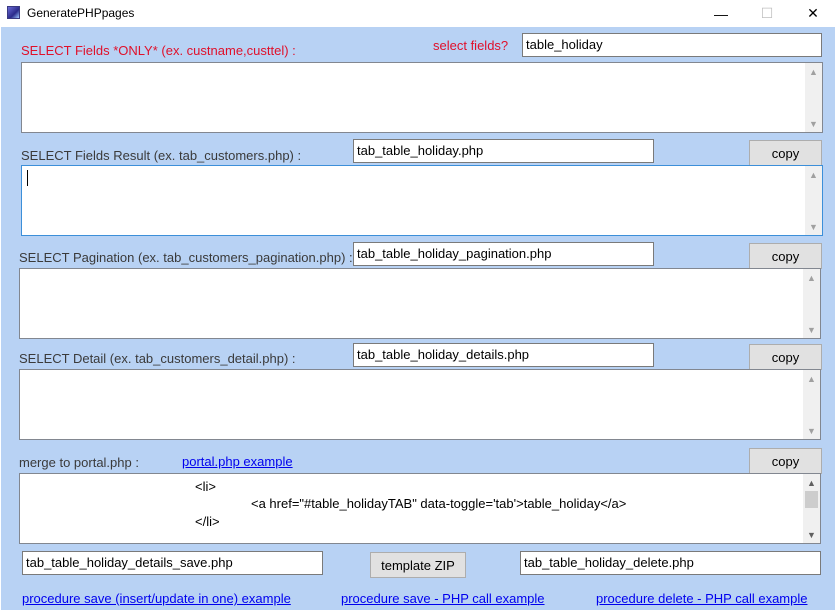 Image resolution: width=836 pixels, height=611 pixels. I want to click on table-name-input: table_holiday, so click(672, 45).